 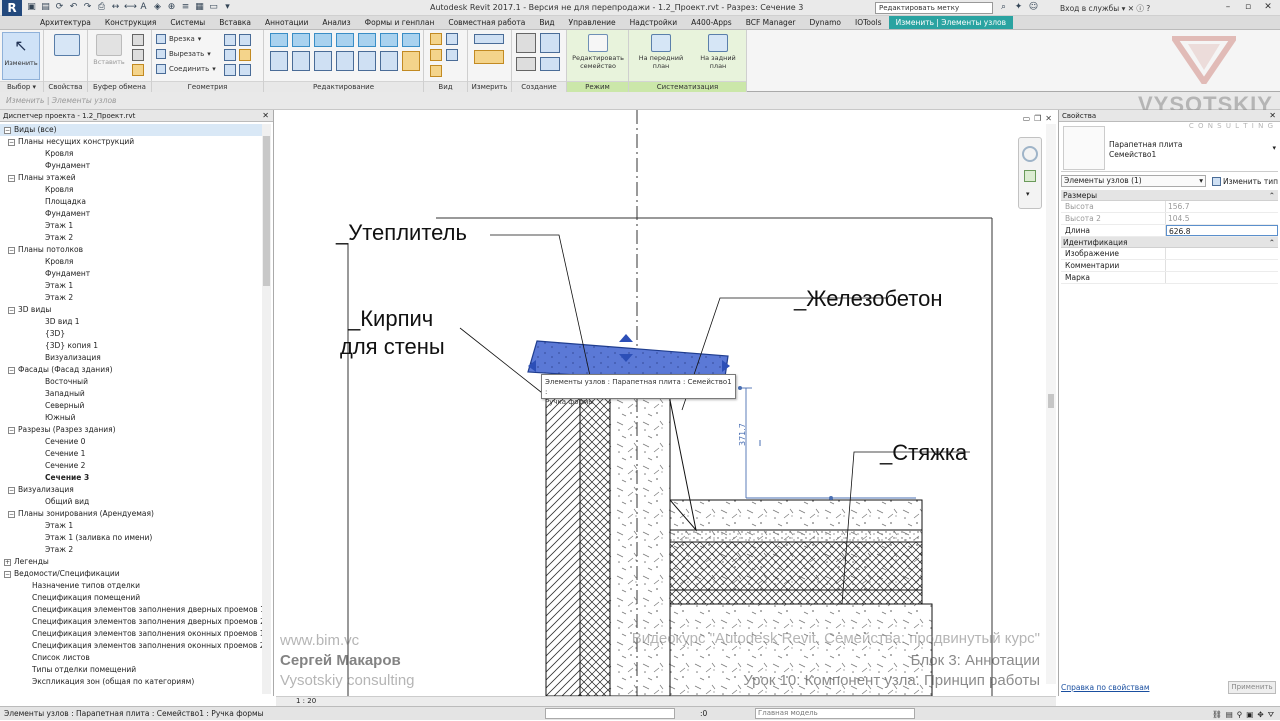 What do you see at coordinates (65, 22) in the screenshot?
I see `tab-0: Архитектура` at bounding box center [65, 22].